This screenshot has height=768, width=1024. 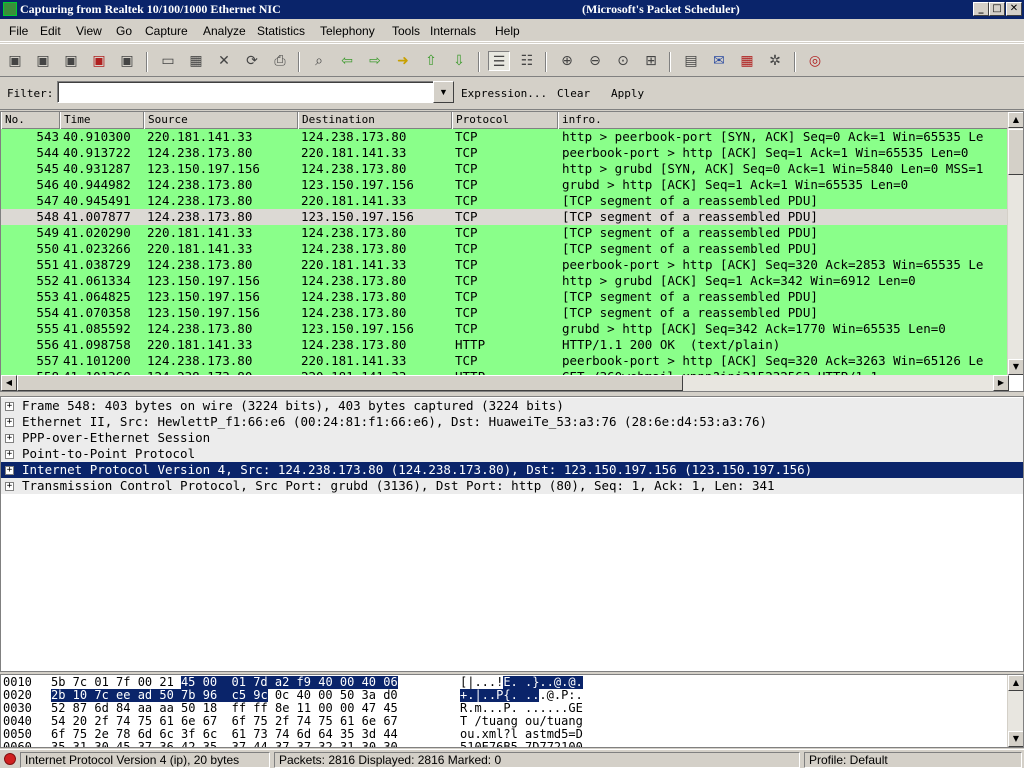 I want to click on packet-source: 124.238.173.80, so click(x=200, y=328).